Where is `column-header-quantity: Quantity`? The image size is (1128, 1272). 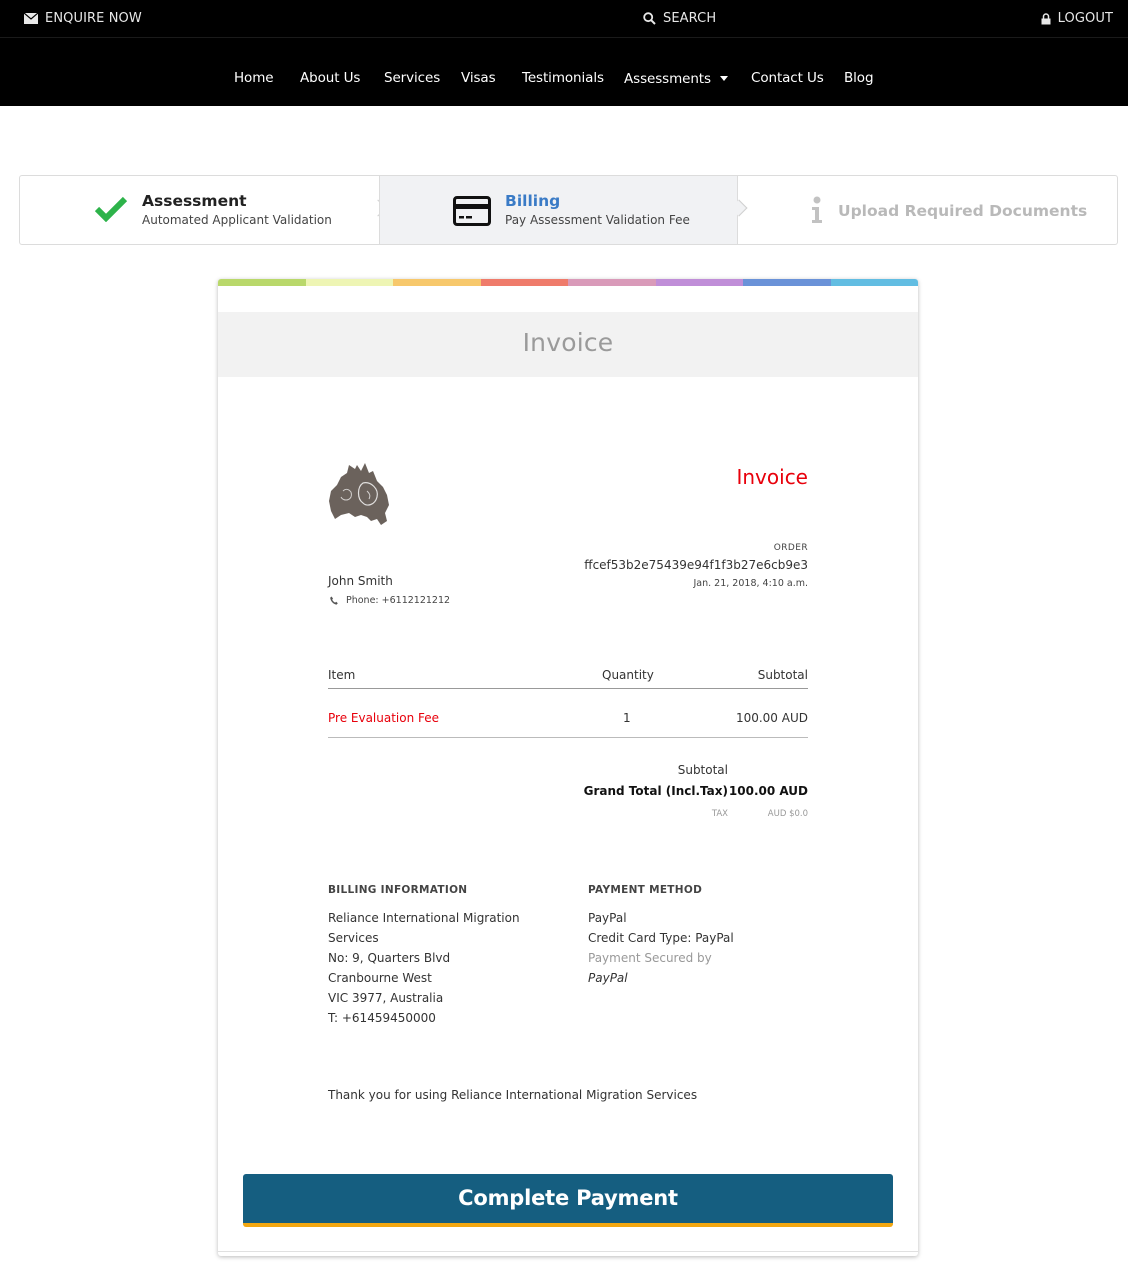 column-header-quantity: Quantity is located at coordinates (628, 675).